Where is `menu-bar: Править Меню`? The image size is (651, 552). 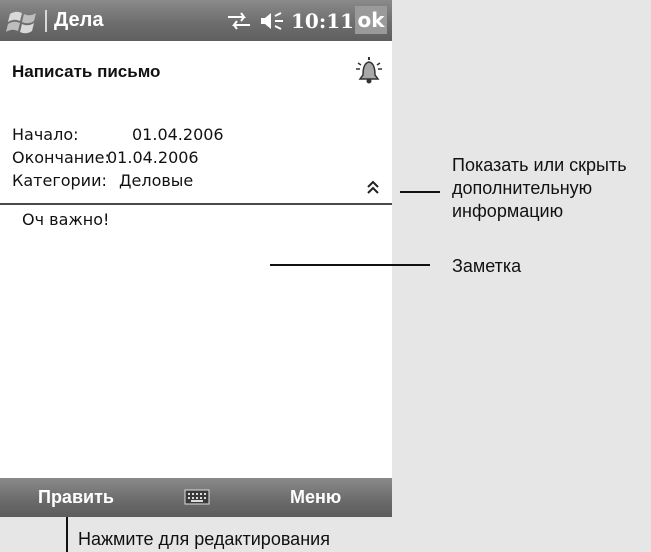
menu-bar: Править Меню is located at coordinates (196, 497).